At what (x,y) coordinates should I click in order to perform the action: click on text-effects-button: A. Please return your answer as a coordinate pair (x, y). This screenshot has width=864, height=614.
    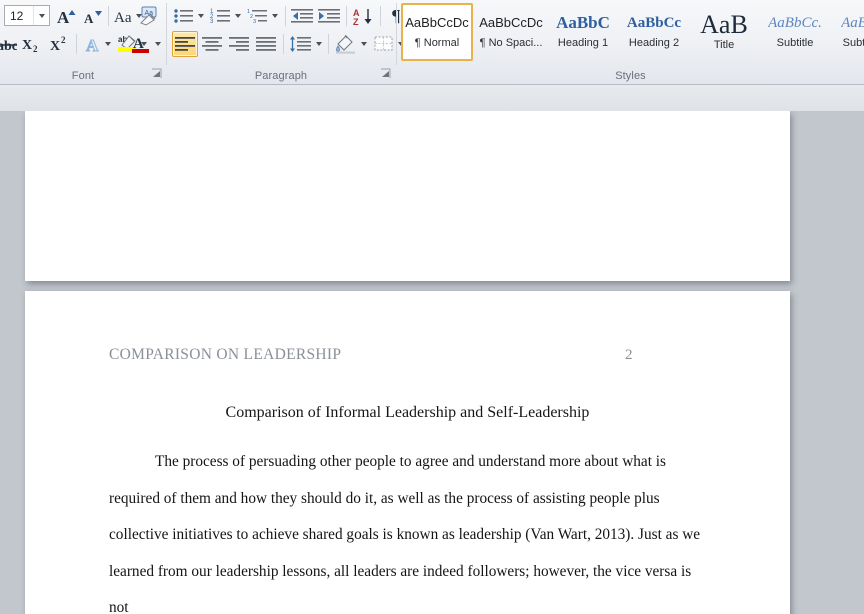
    Looking at the image, I should click on (93, 44).